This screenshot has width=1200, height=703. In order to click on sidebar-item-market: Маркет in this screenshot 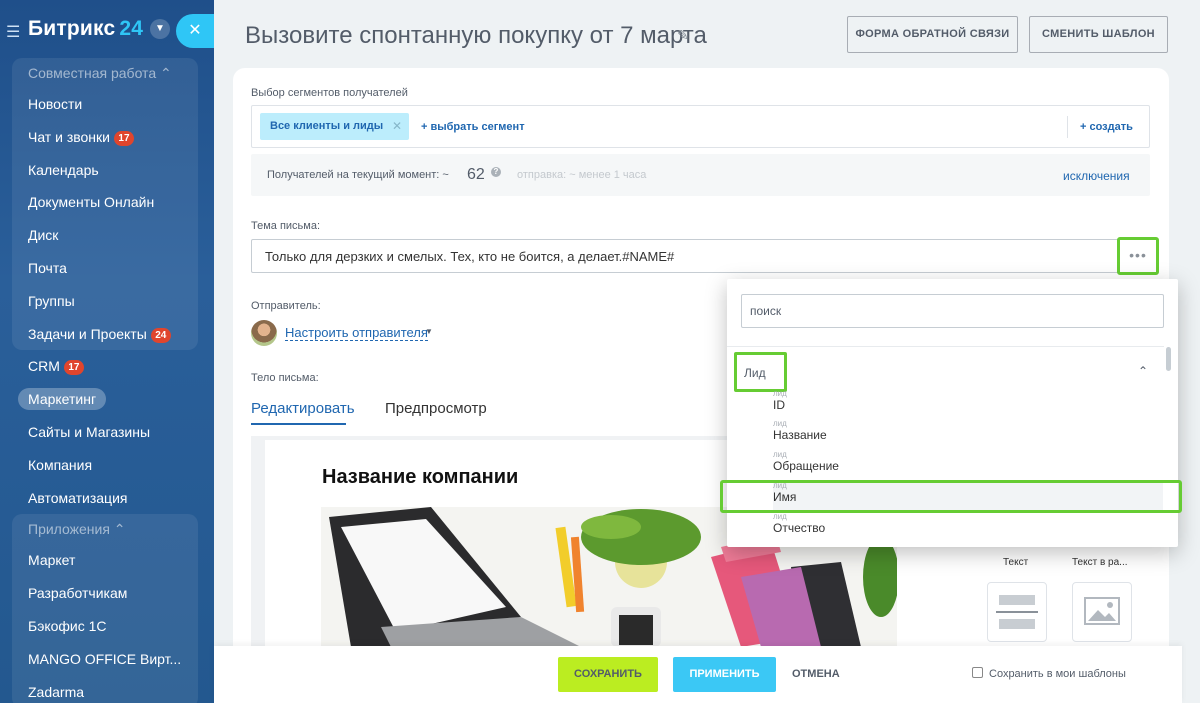, I will do `click(105, 560)`.